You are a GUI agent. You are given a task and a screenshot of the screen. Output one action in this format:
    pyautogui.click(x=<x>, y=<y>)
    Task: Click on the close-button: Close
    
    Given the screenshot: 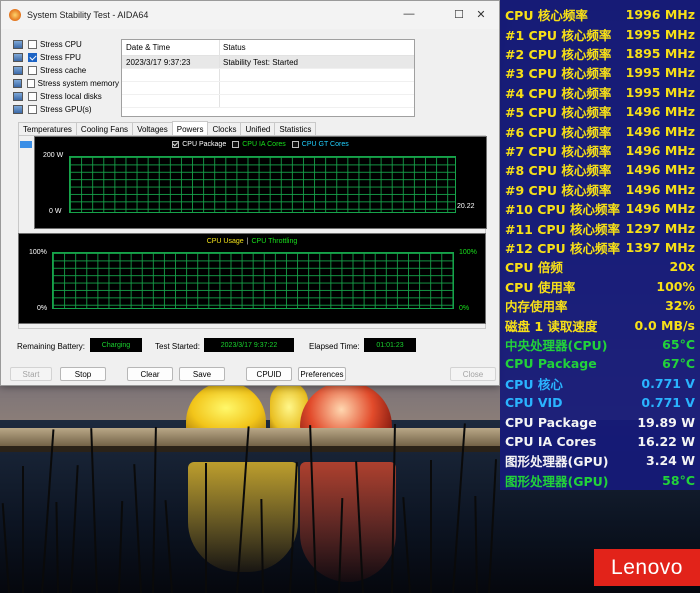 What is the action you would take?
    pyautogui.click(x=473, y=374)
    